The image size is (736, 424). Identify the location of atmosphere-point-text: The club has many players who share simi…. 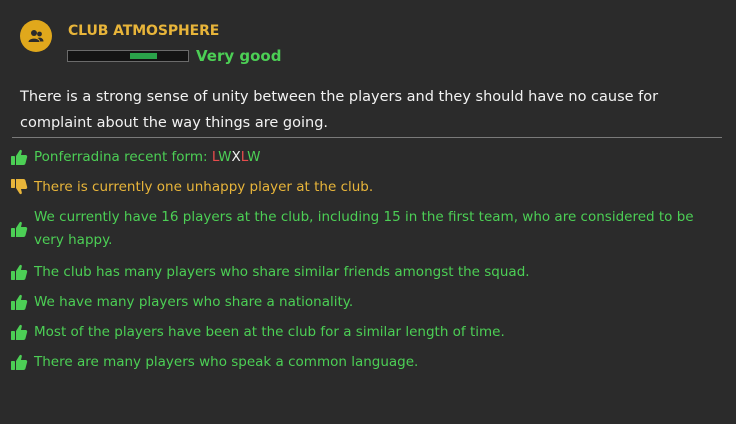
(282, 272).